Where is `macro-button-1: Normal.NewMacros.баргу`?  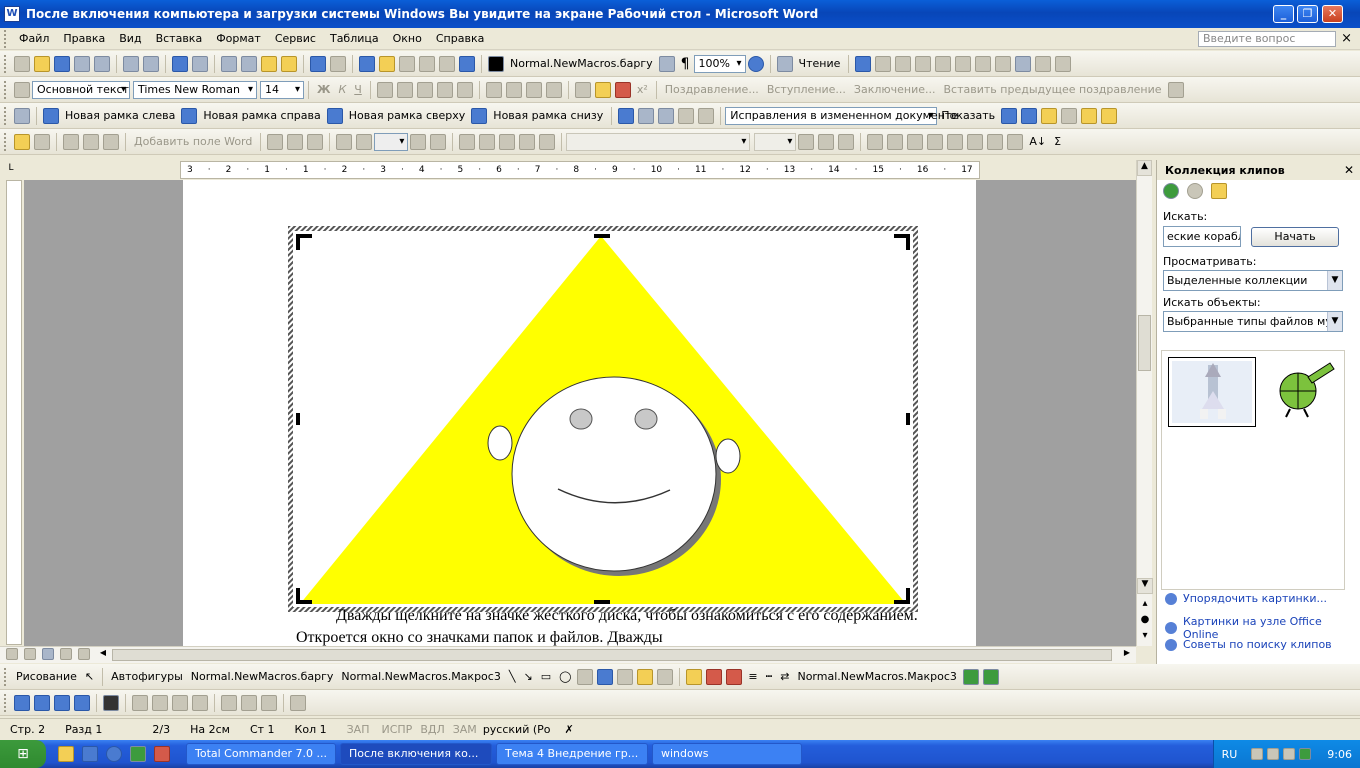 macro-button-1: Normal.NewMacros.баргу is located at coordinates (262, 676).